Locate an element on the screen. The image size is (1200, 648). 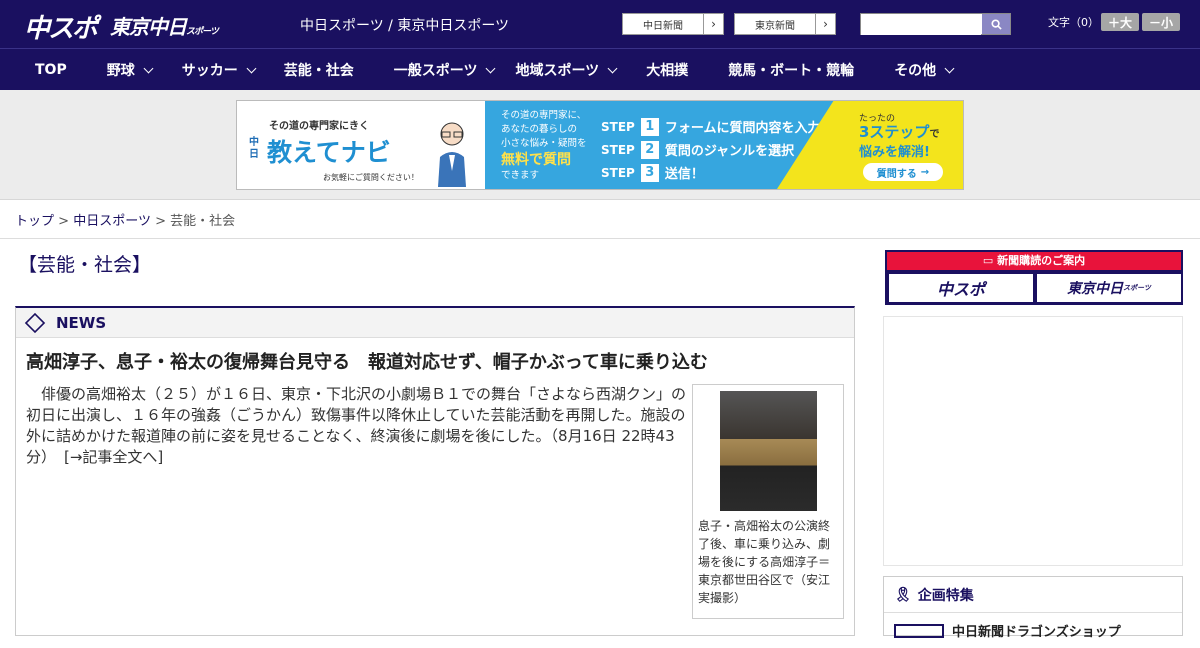
nav-label: その他 is located at coordinates (915, 71).